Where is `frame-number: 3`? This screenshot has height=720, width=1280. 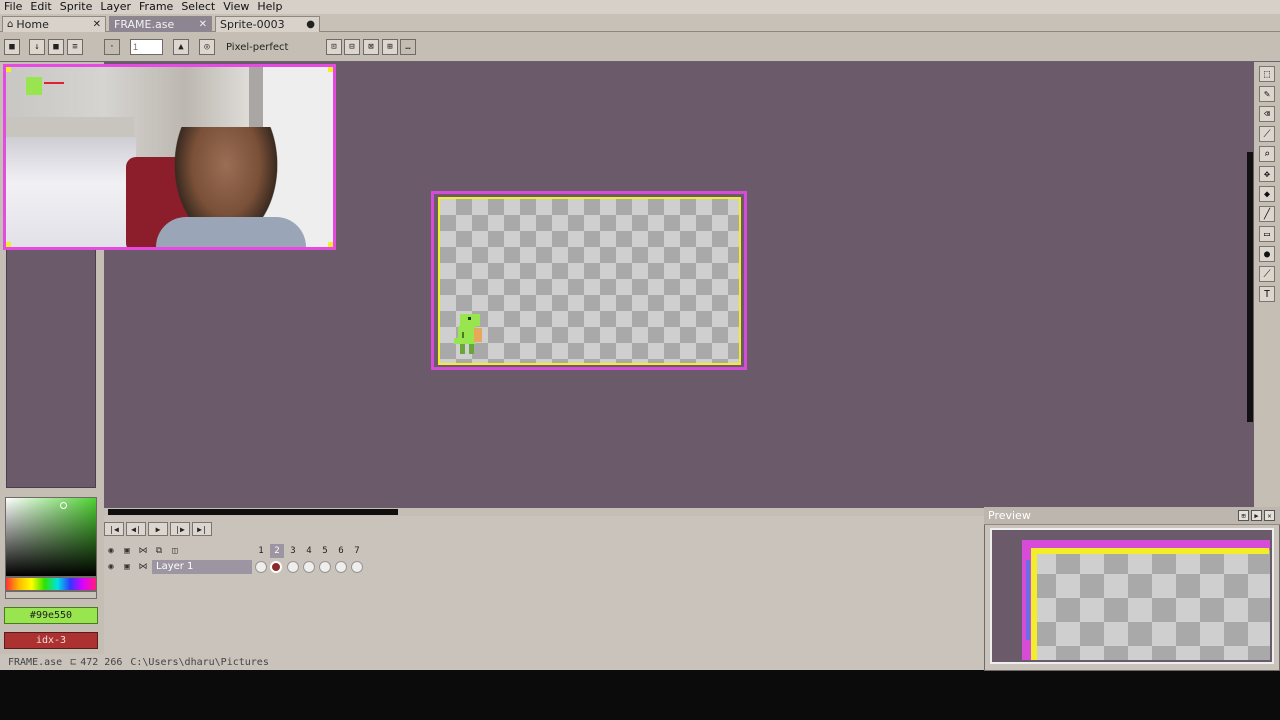 frame-number: 3 is located at coordinates (293, 551).